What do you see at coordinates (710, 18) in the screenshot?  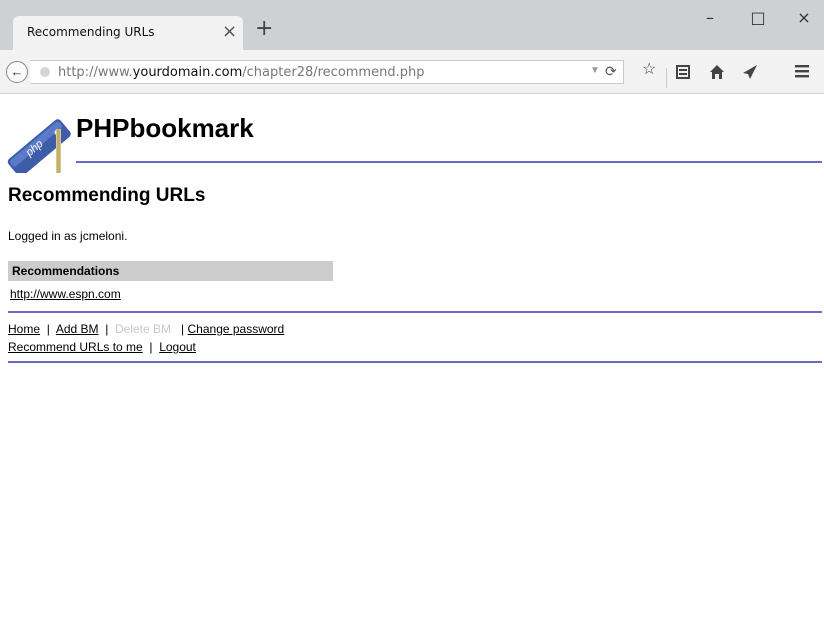 I see `minimize-button: –` at bounding box center [710, 18].